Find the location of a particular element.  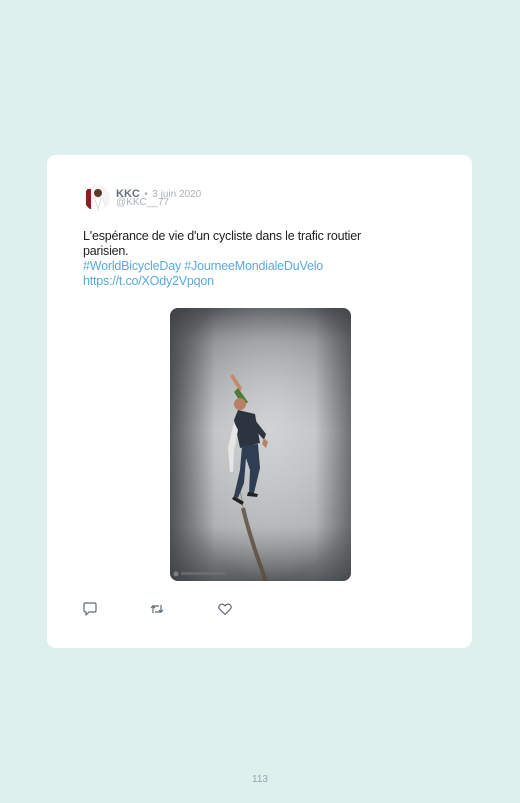

tweet-photo is located at coordinates (260, 444).